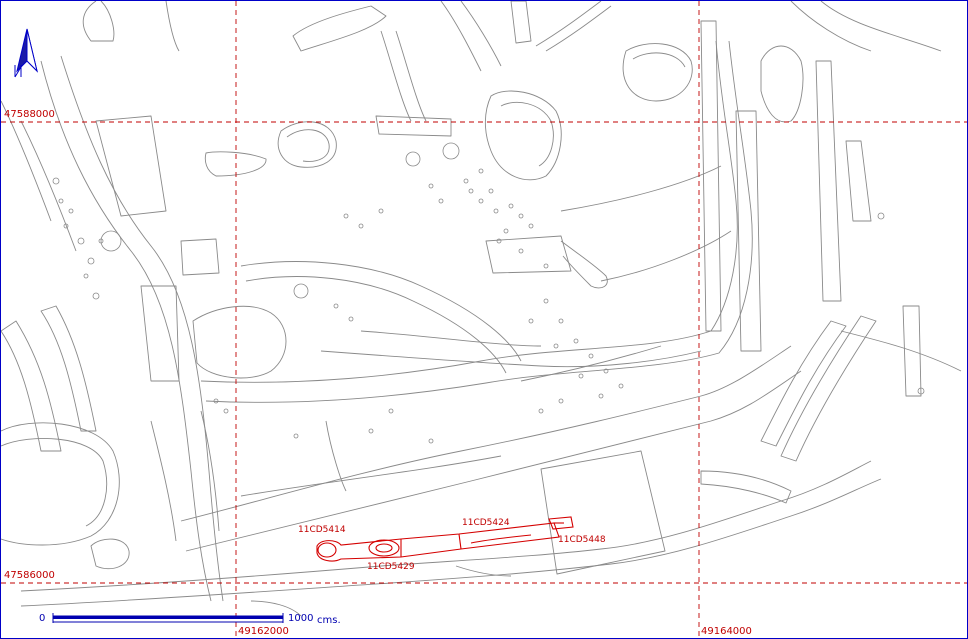 This screenshot has width=968, height=639. I want to click on grid-label-y-47586000: 47586000, so click(29, 575).